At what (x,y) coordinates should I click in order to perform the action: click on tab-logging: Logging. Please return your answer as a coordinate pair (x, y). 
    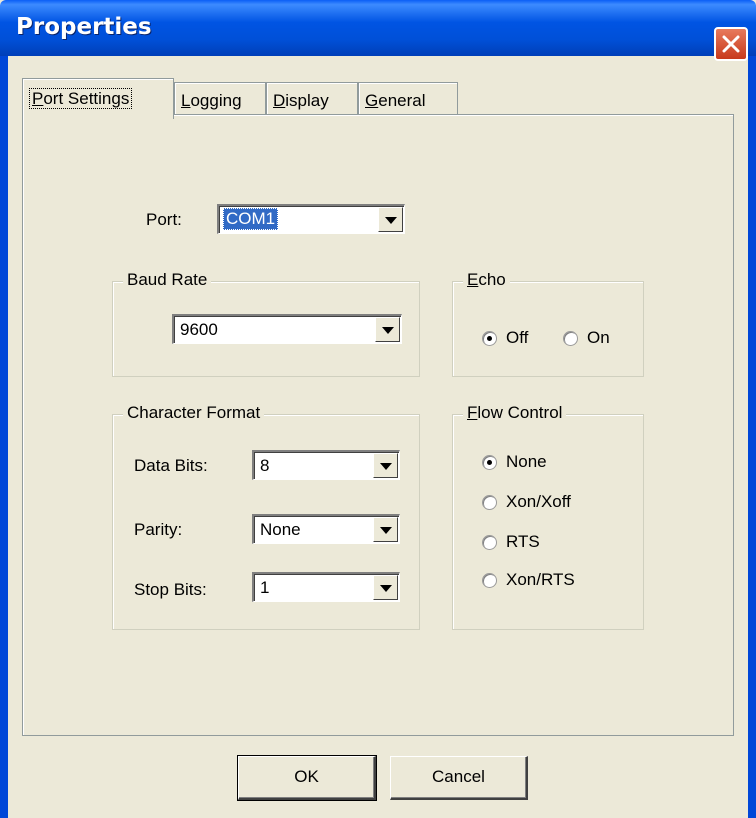
    Looking at the image, I should click on (220, 100).